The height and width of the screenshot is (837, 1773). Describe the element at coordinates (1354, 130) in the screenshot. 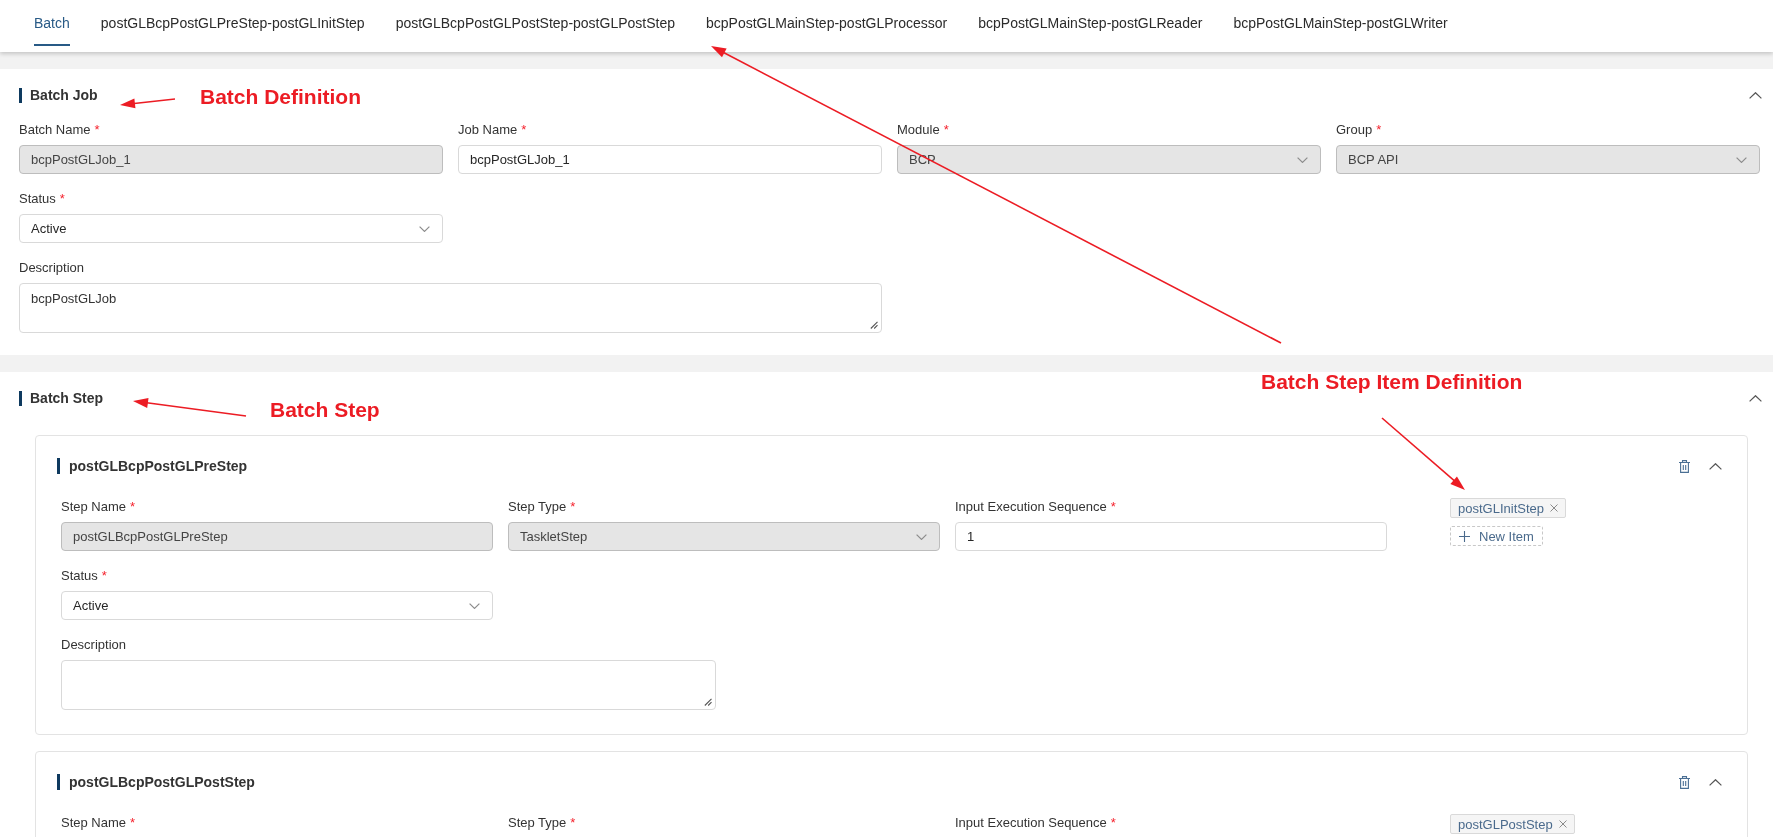

I see `field-label: Group` at that location.